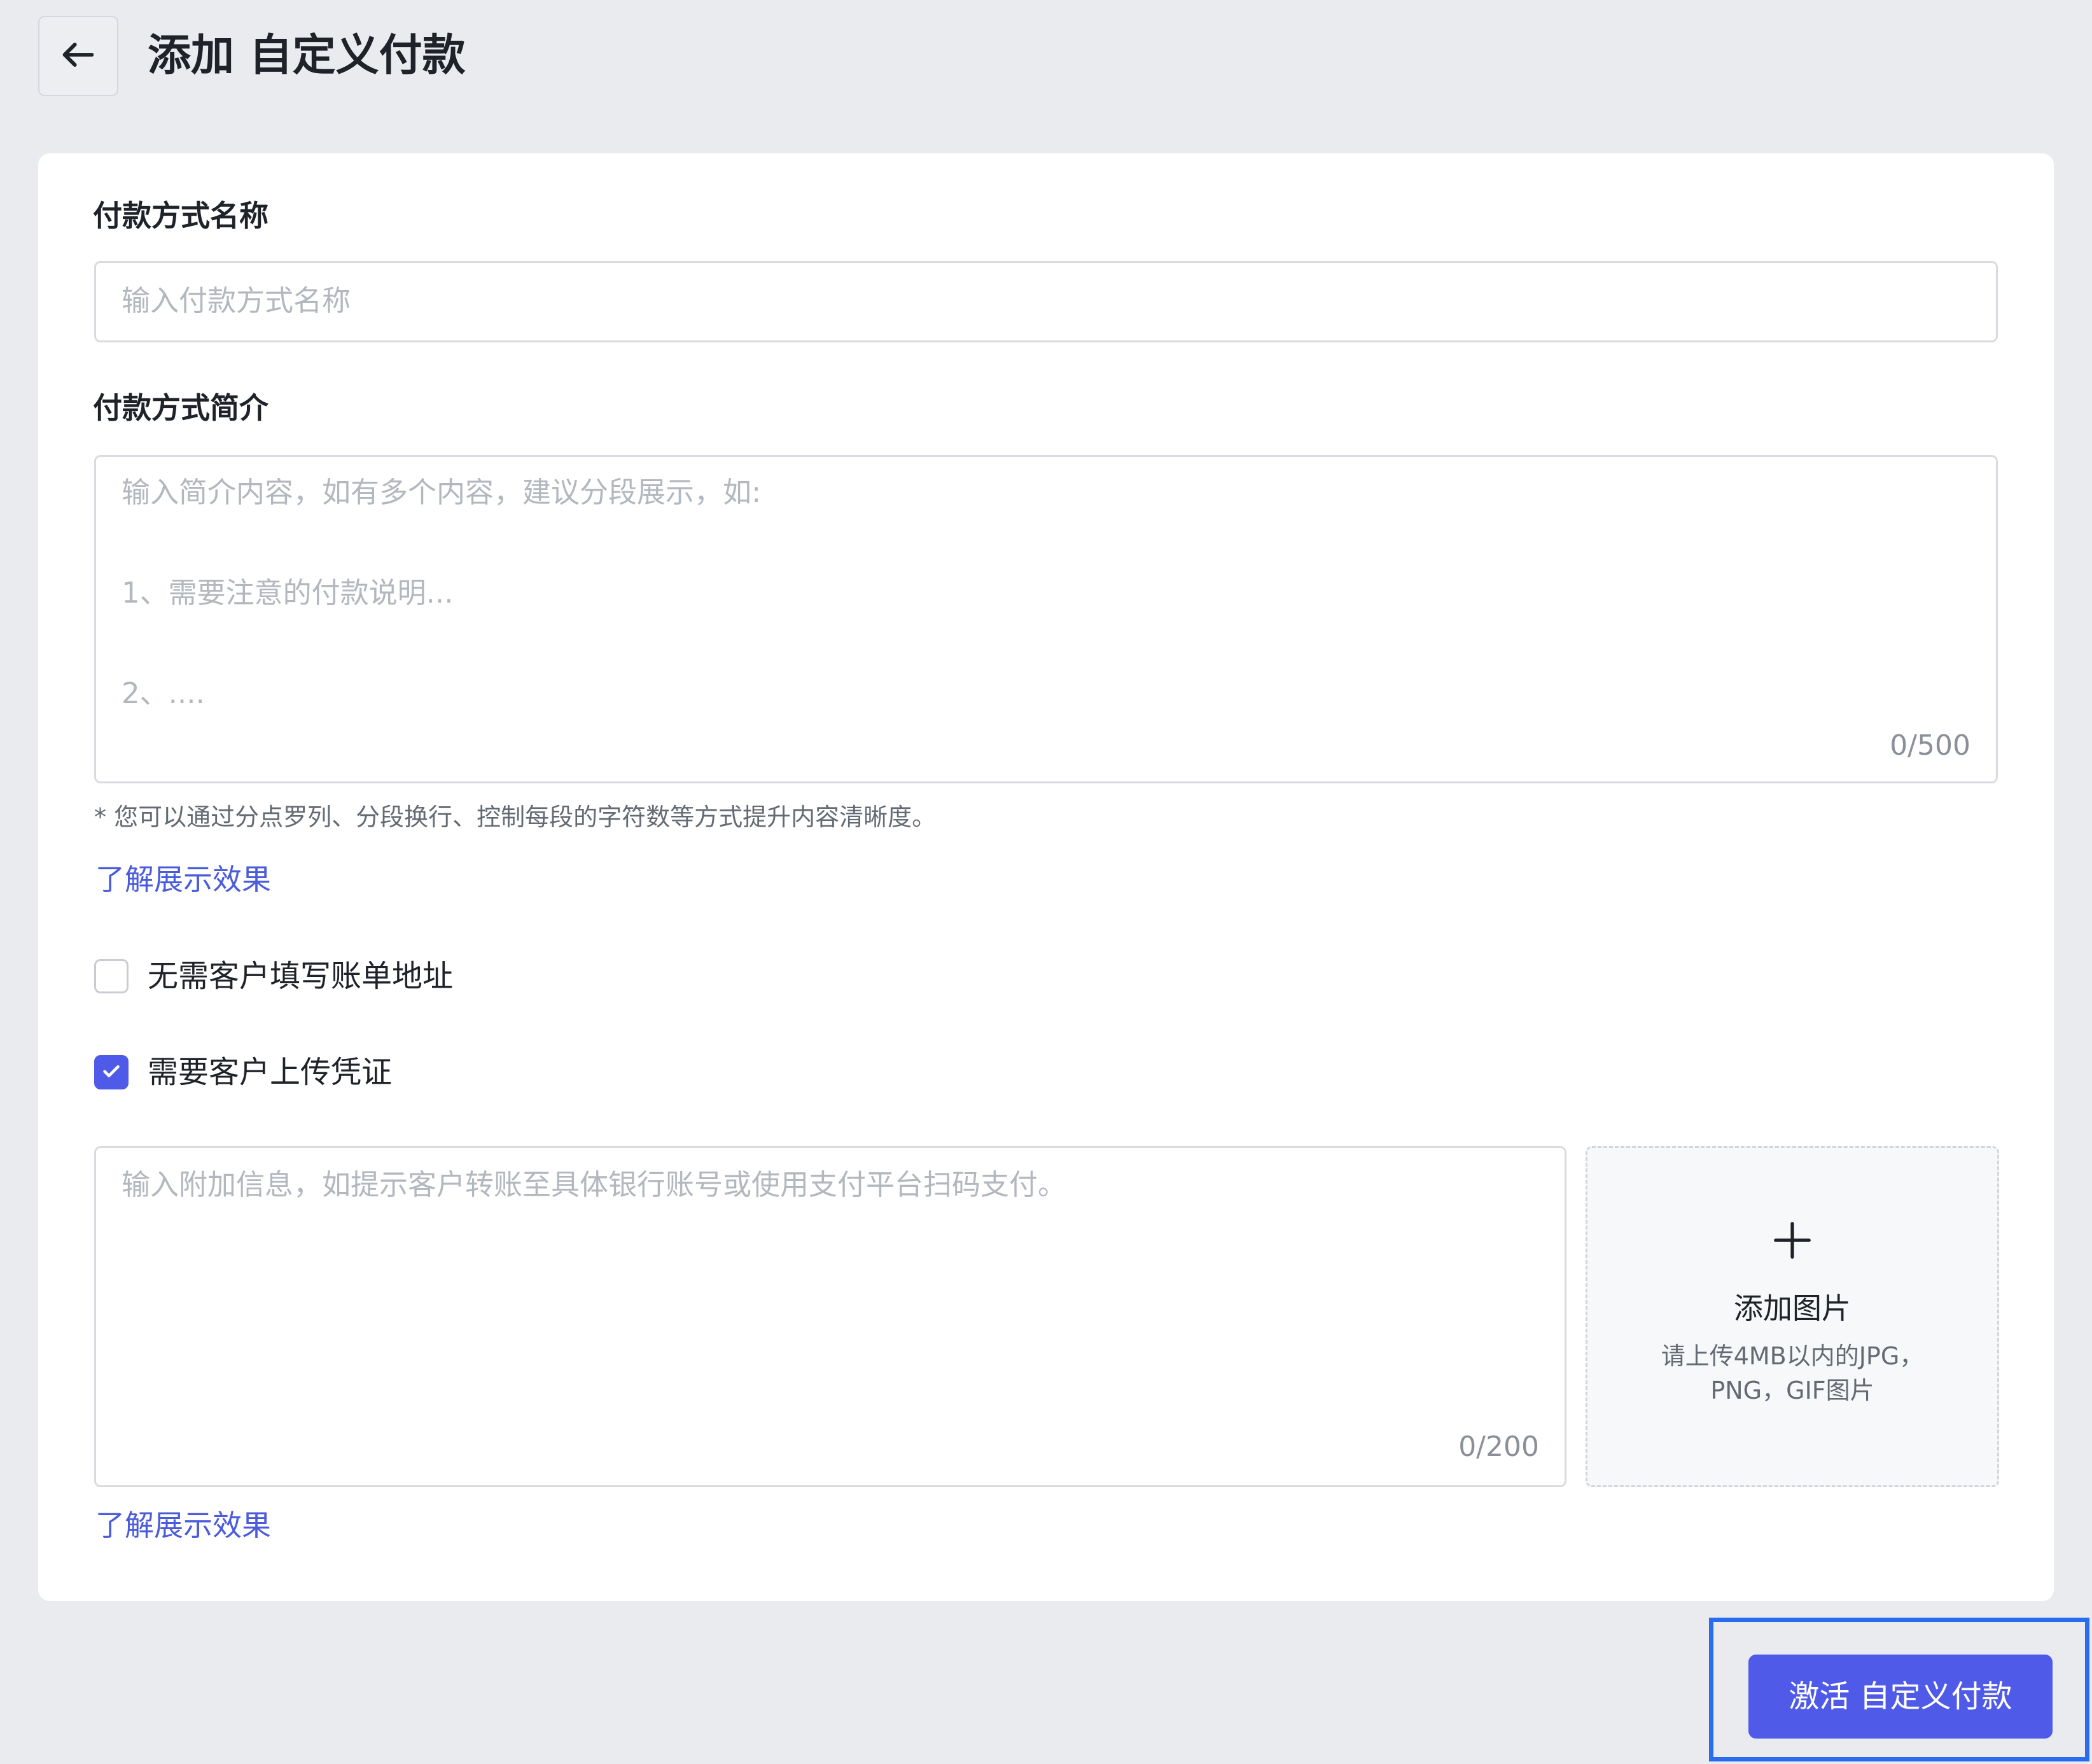 This screenshot has height=1764, width=2092. Describe the element at coordinates (1792, 1356) in the screenshot. I see `add-image-description-line-1: 请上传4MB以内的JPG，` at that location.